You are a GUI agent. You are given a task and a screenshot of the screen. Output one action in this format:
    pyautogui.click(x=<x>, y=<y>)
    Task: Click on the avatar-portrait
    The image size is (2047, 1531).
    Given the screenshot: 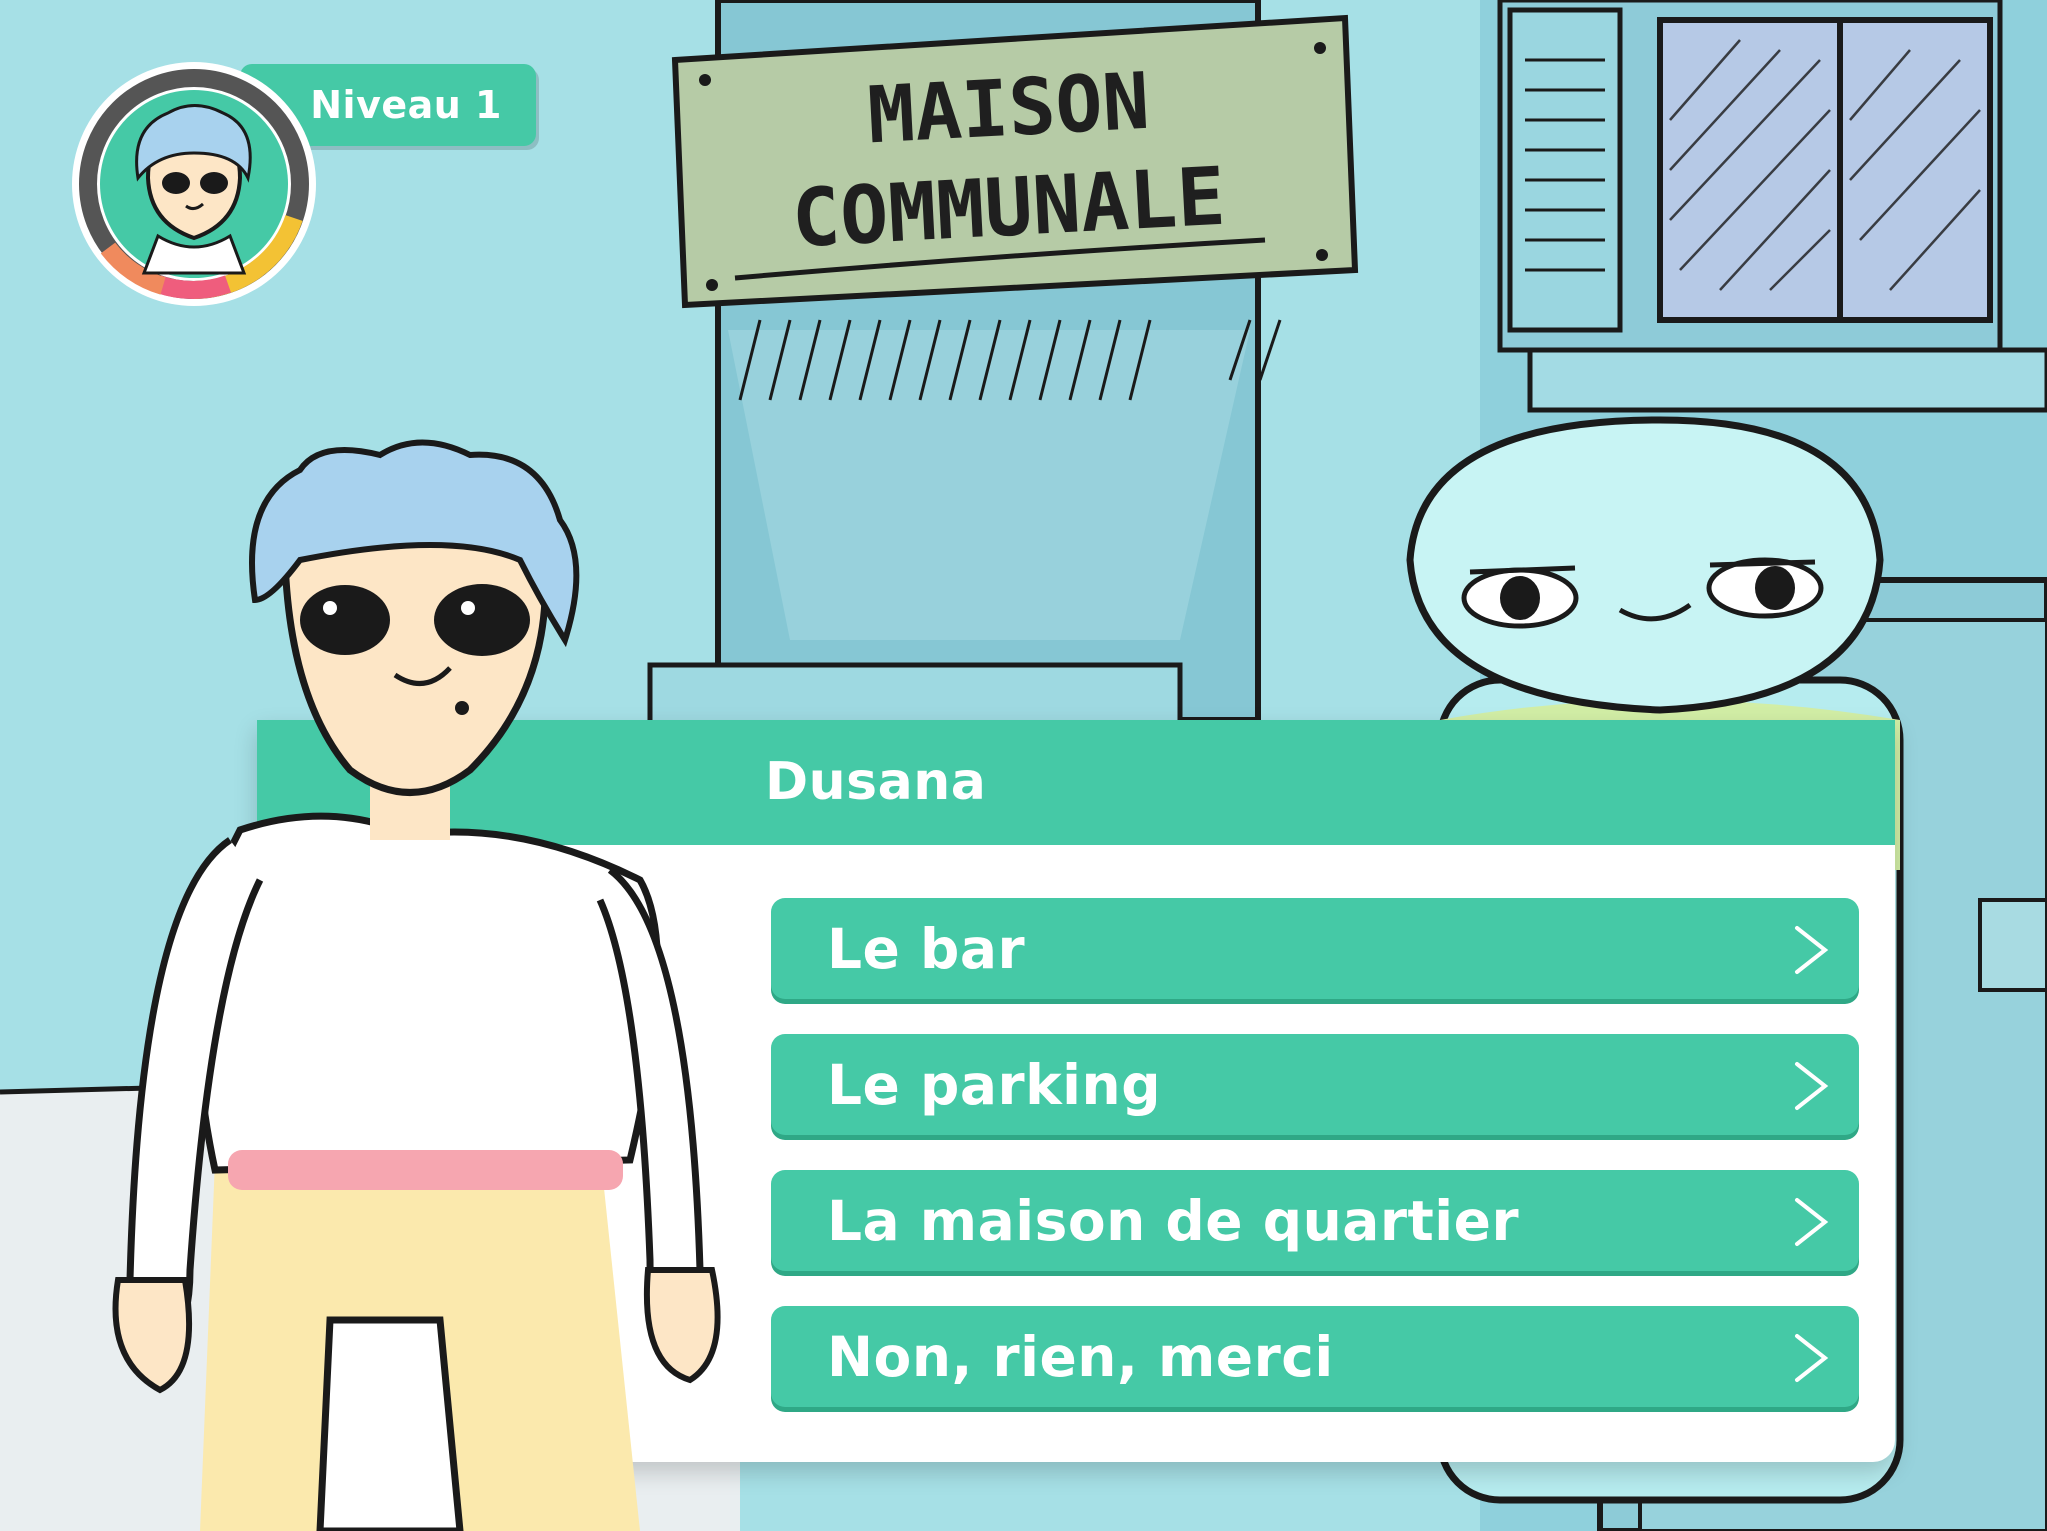 What is the action you would take?
    pyautogui.click(x=194, y=184)
    